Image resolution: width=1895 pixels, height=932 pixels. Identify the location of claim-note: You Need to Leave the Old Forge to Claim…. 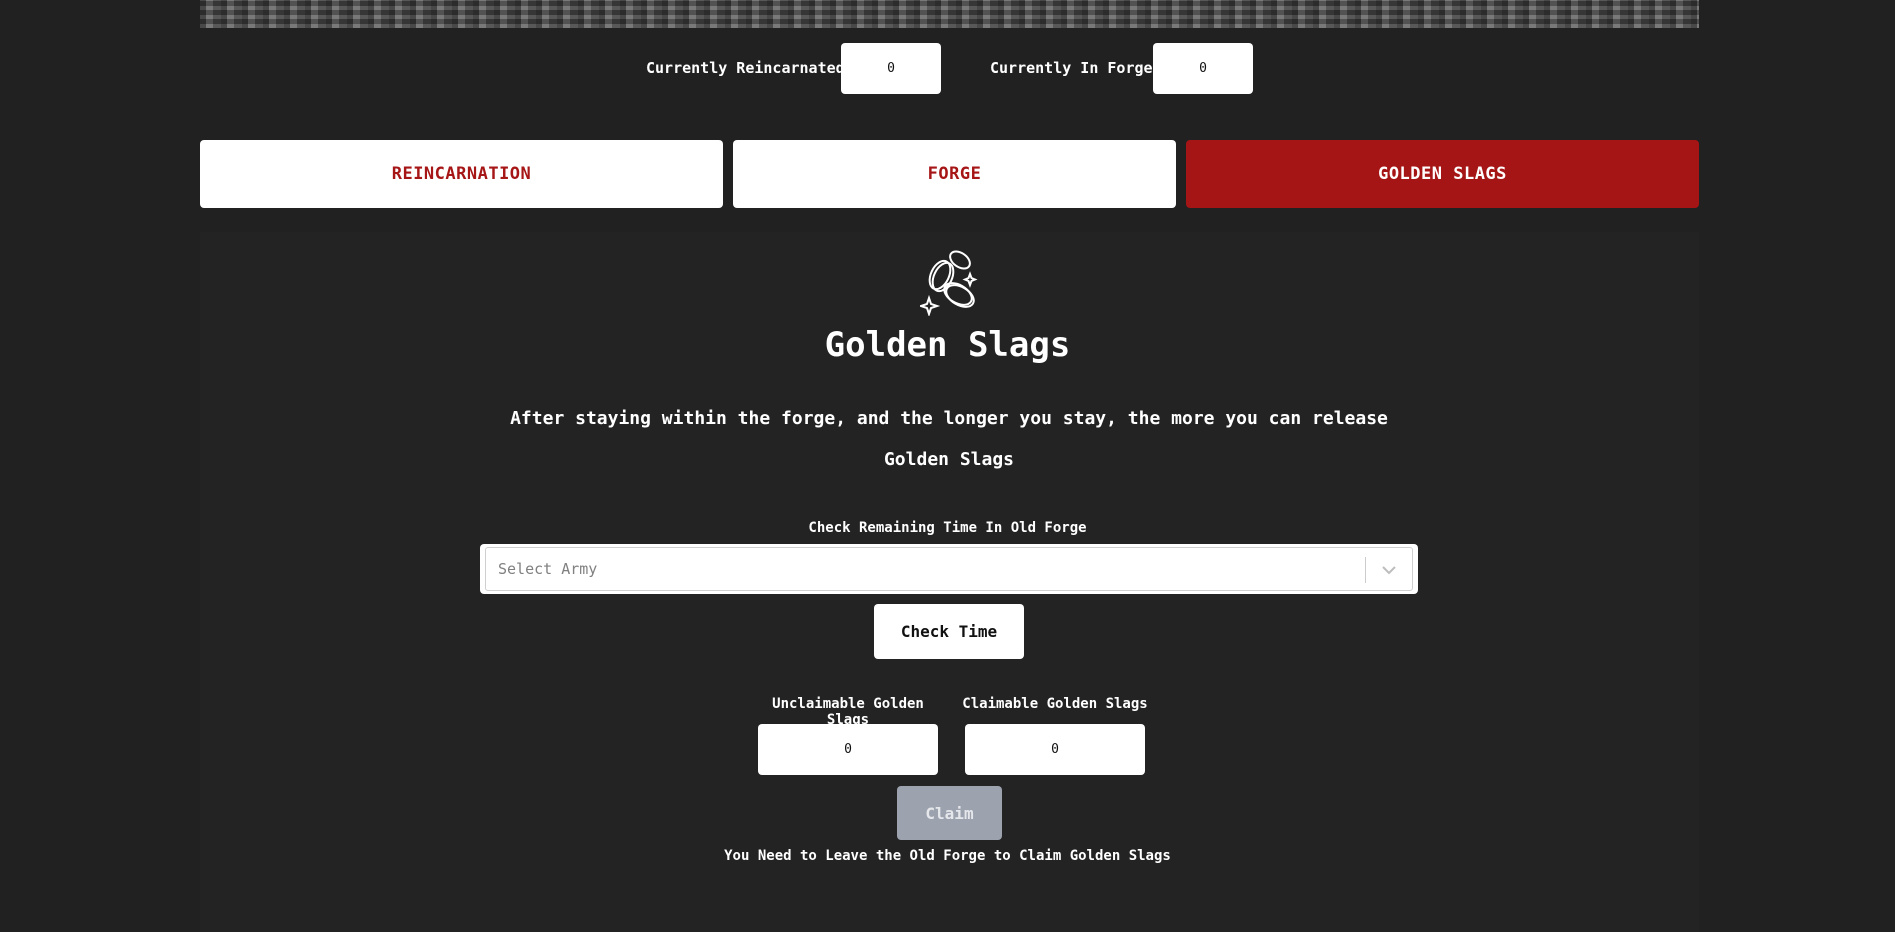
(947, 856).